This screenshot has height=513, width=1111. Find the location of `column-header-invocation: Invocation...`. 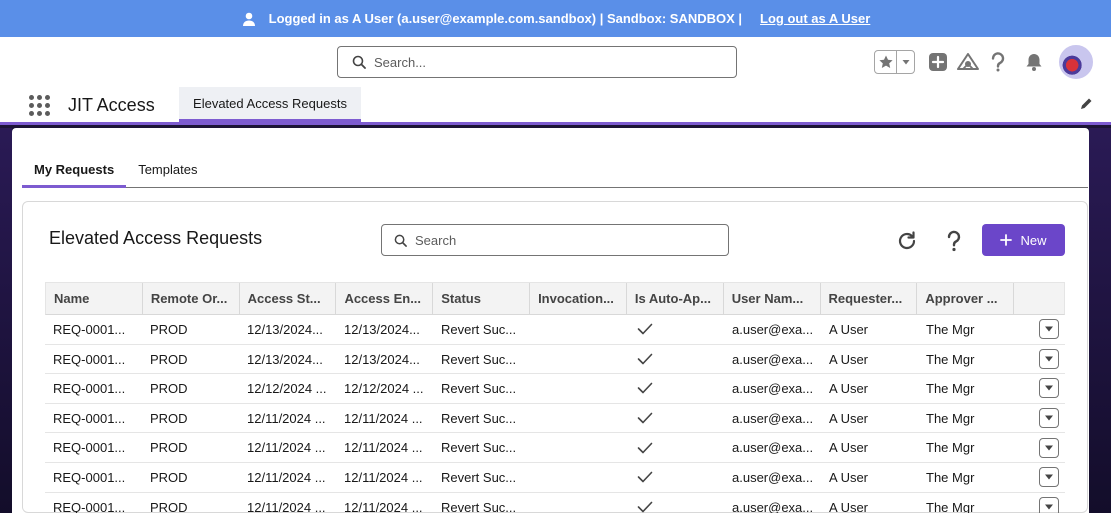

column-header-invocation: Invocation... is located at coordinates (578, 298).